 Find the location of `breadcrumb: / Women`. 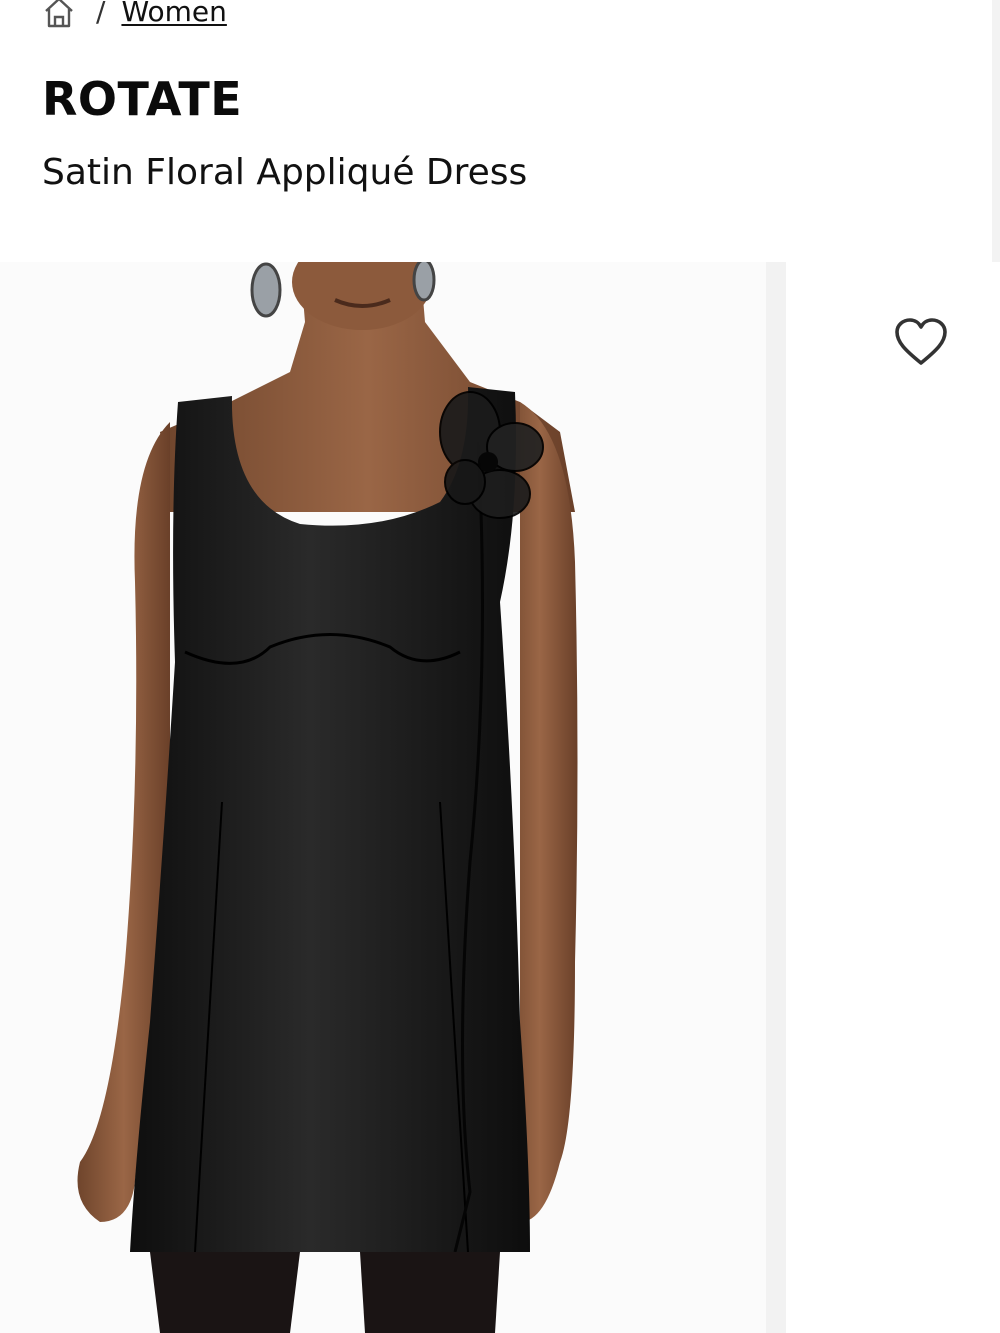

breadcrumb: / Women is located at coordinates (134, 16).